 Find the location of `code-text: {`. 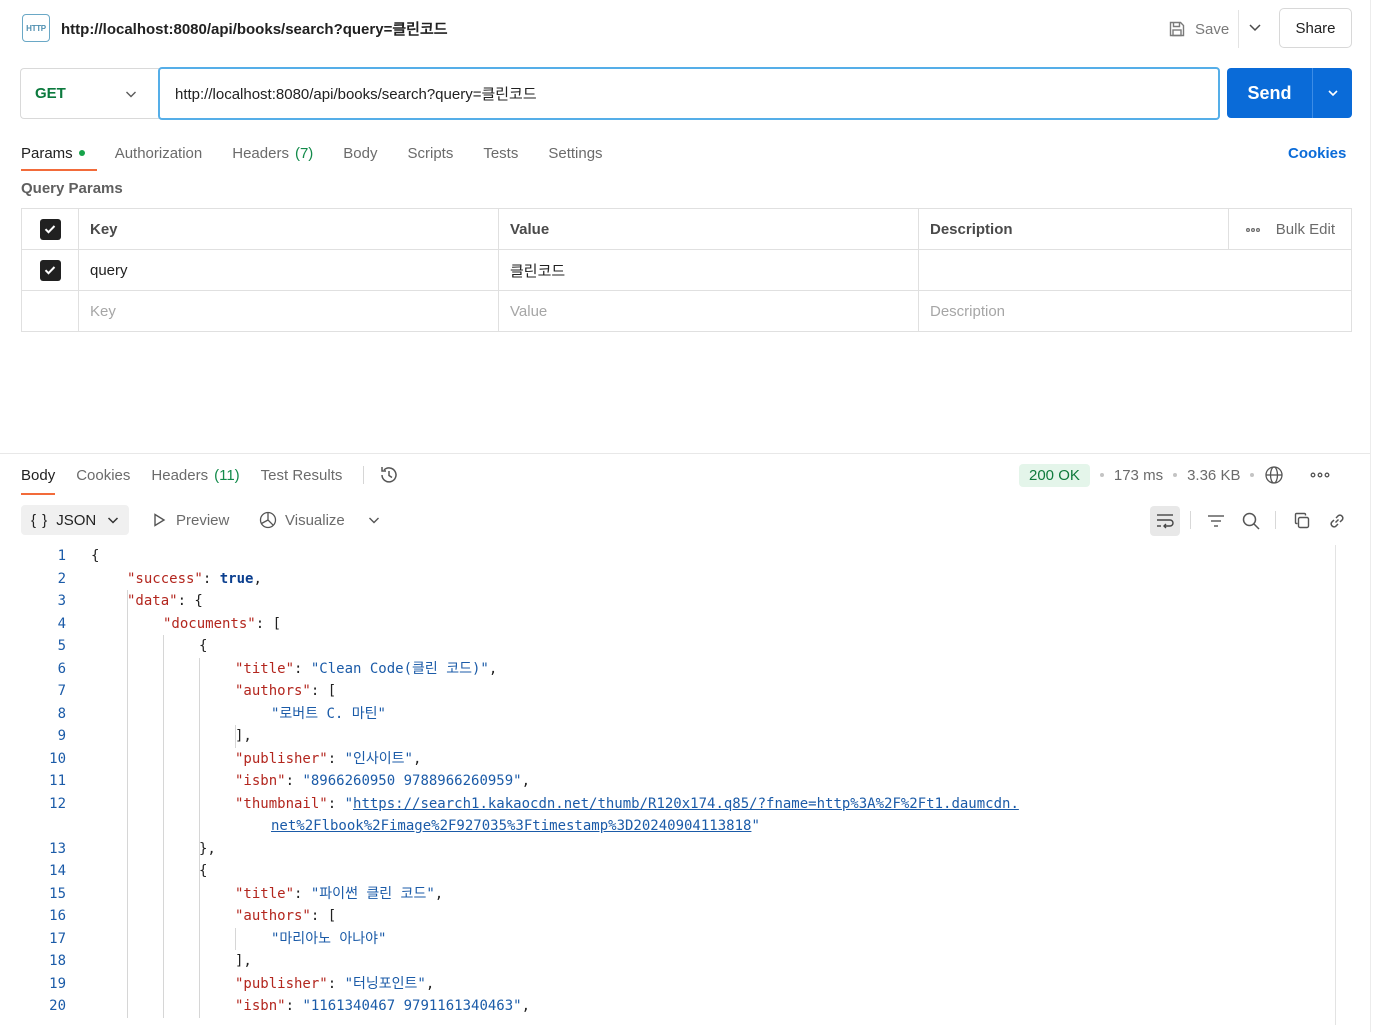

code-text: { is located at coordinates (203, 646).